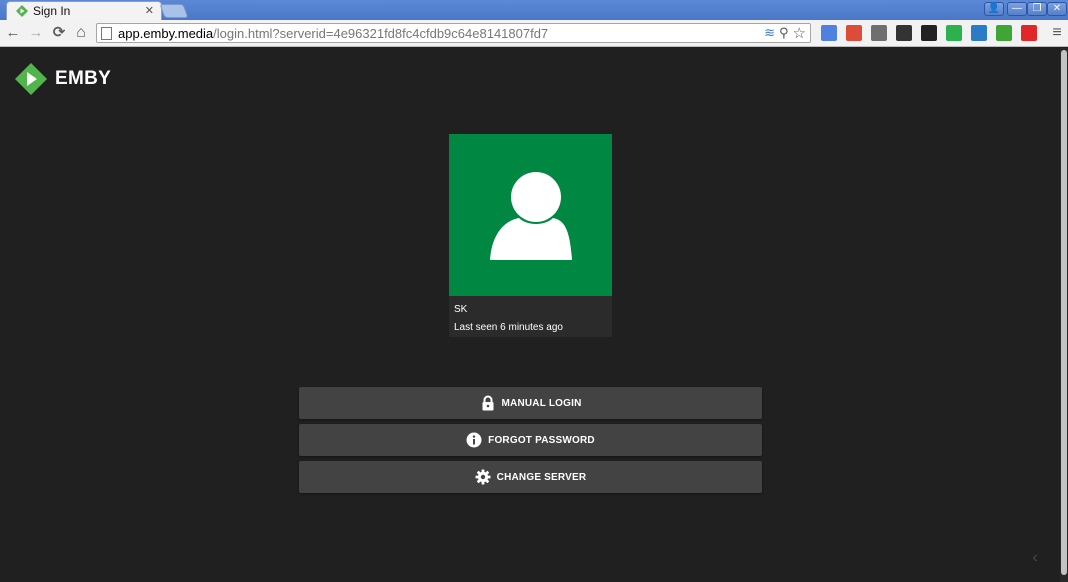 This screenshot has height=582, width=1068. Describe the element at coordinates (879, 33) in the screenshot. I see `keyboard-icon` at that location.